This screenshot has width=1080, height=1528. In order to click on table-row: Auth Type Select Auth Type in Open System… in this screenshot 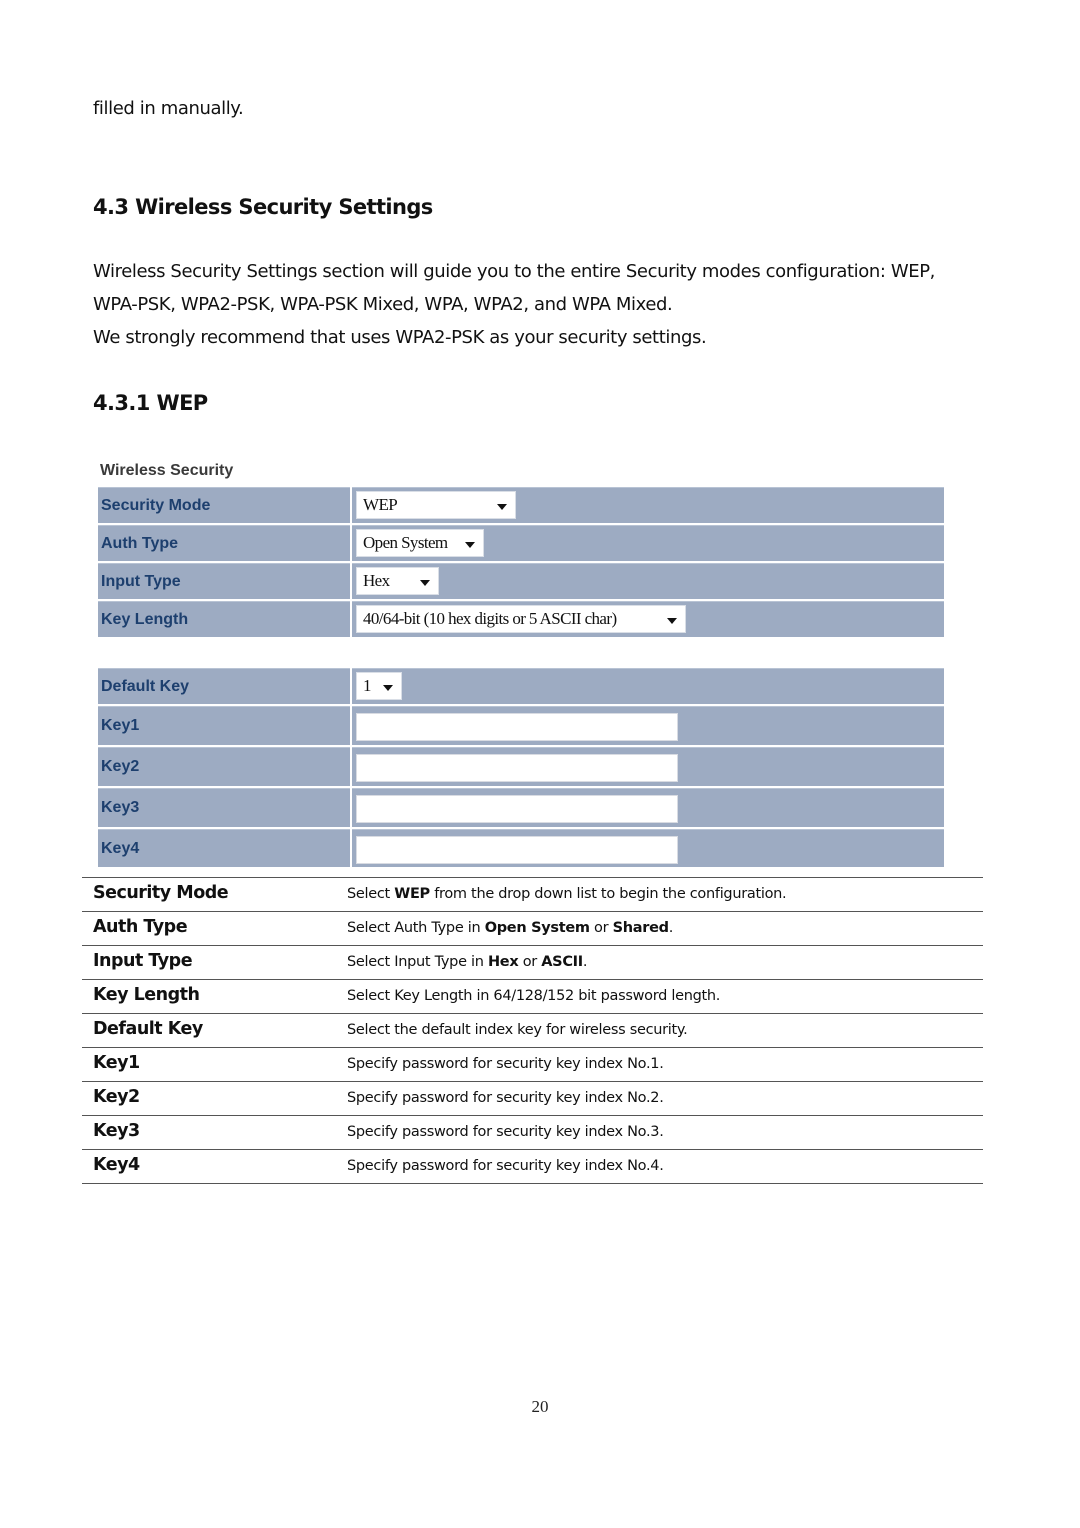, I will do `click(532, 928)`.